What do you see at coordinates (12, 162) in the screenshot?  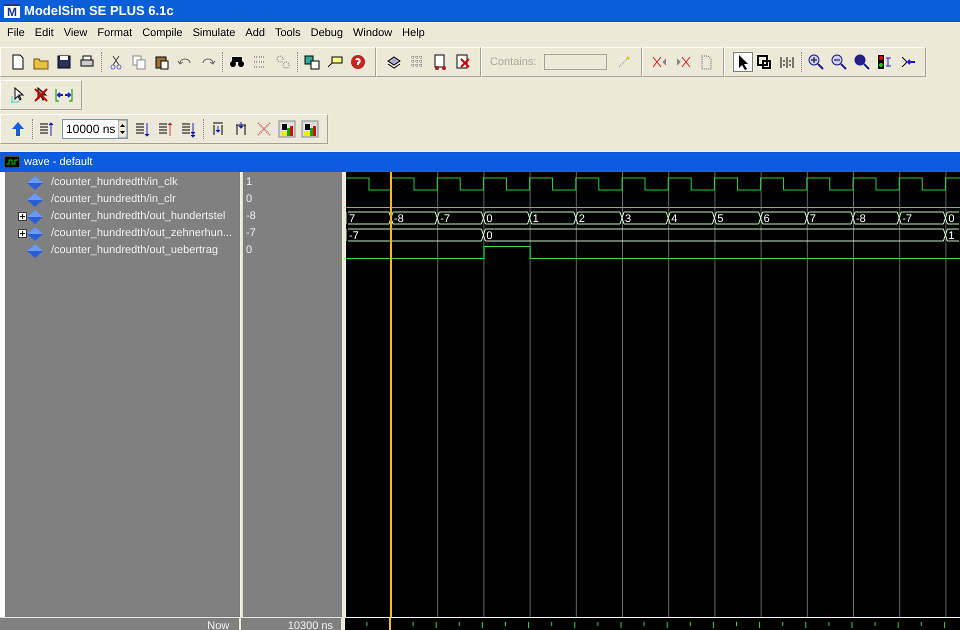 I see `wave-window-icon` at bounding box center [12, 162].